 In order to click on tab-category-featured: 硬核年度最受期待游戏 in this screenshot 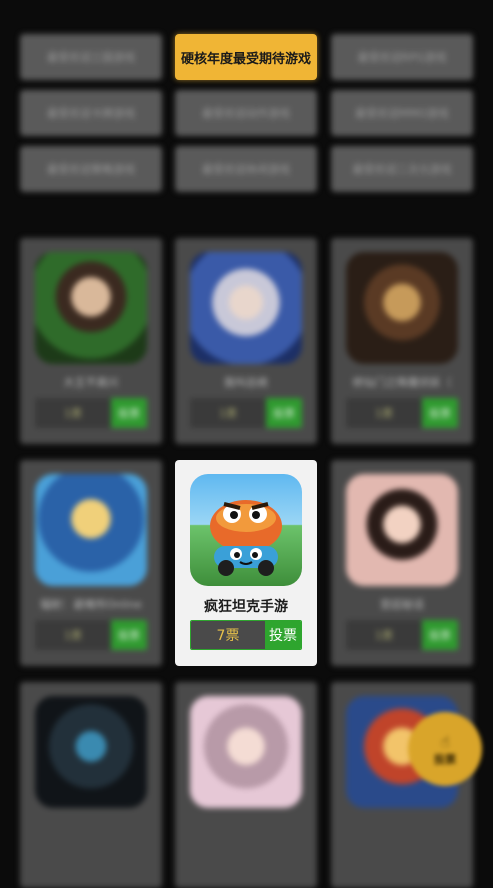, I will do `click(246, 57)`.